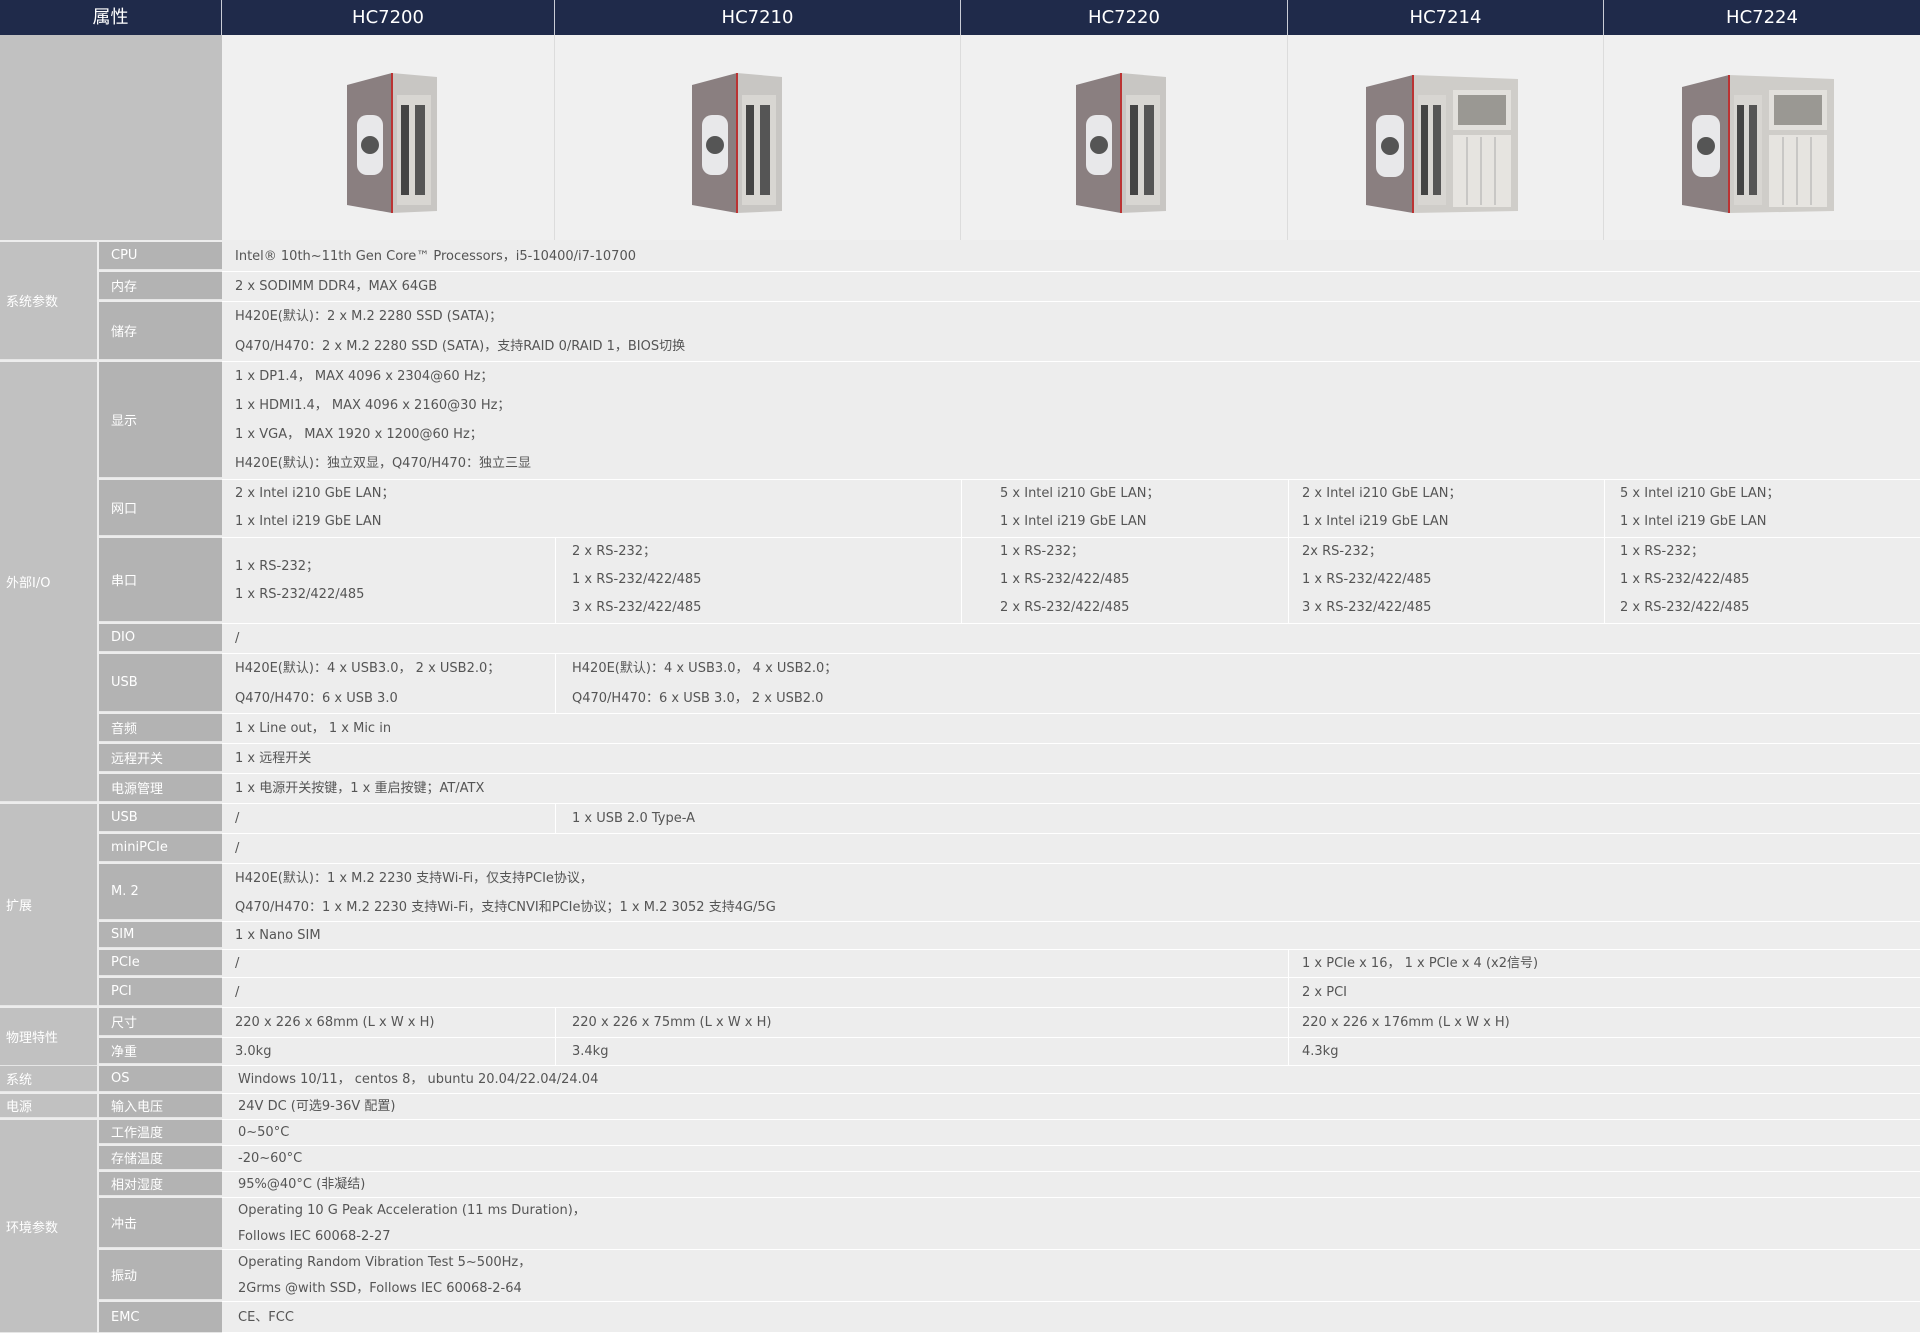 Image resolution: width=1920 pixels, height=1333 pixels. Describe the element at coordinates (1758, 144) in the screenshot. I see `product-image-hc7224` at that location.